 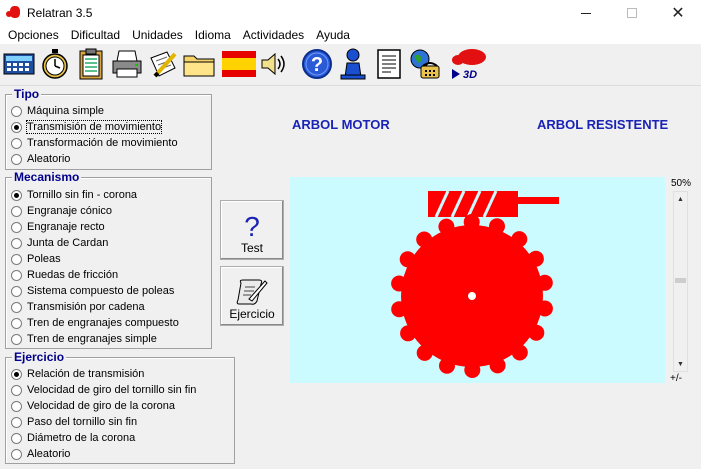 I want to click on menu-ayuda: Ayuda, so click(x=333, y=35).